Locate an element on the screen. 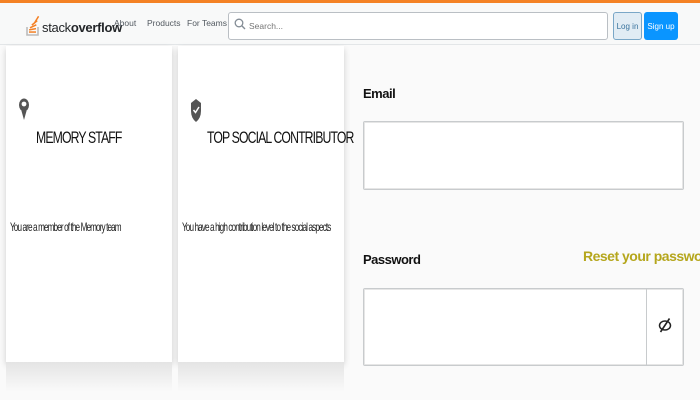 This screenshot has height=400, width=700. password-field is located at coordinates (523, 327).